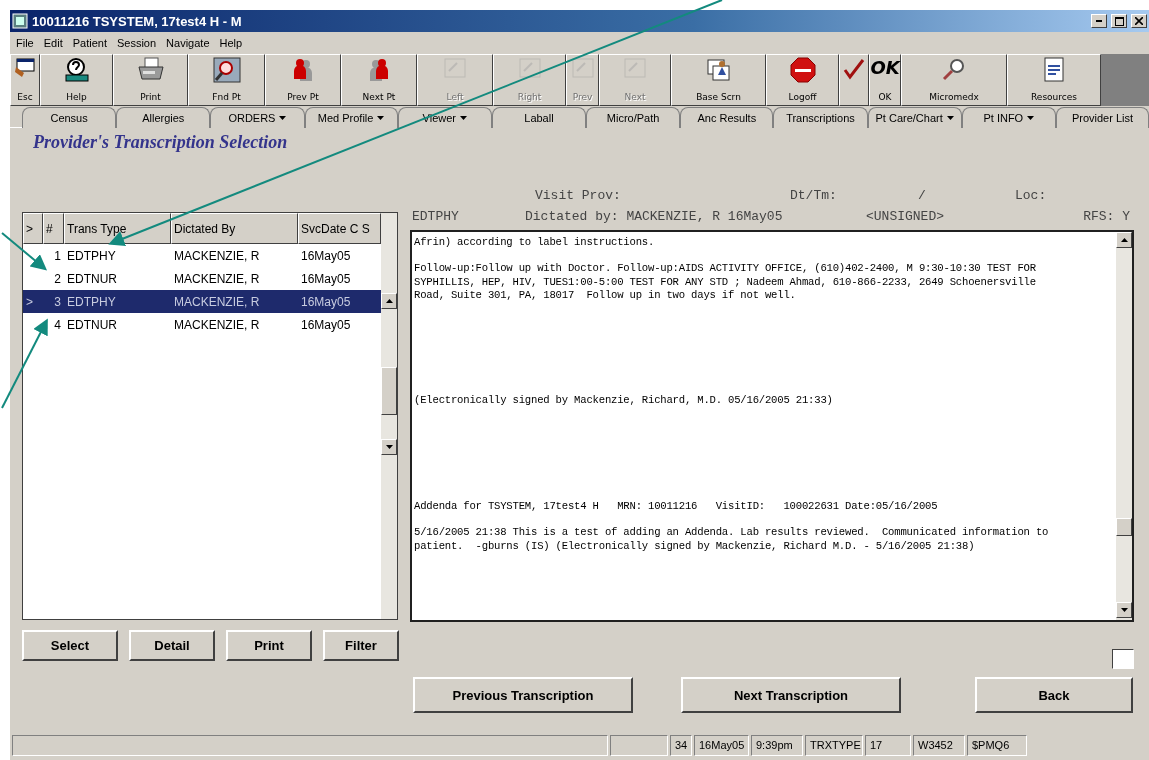 The width and height of the screenshot is (1149, 760). I want to click on header-text: RFS: Y, so click(1106, 216).